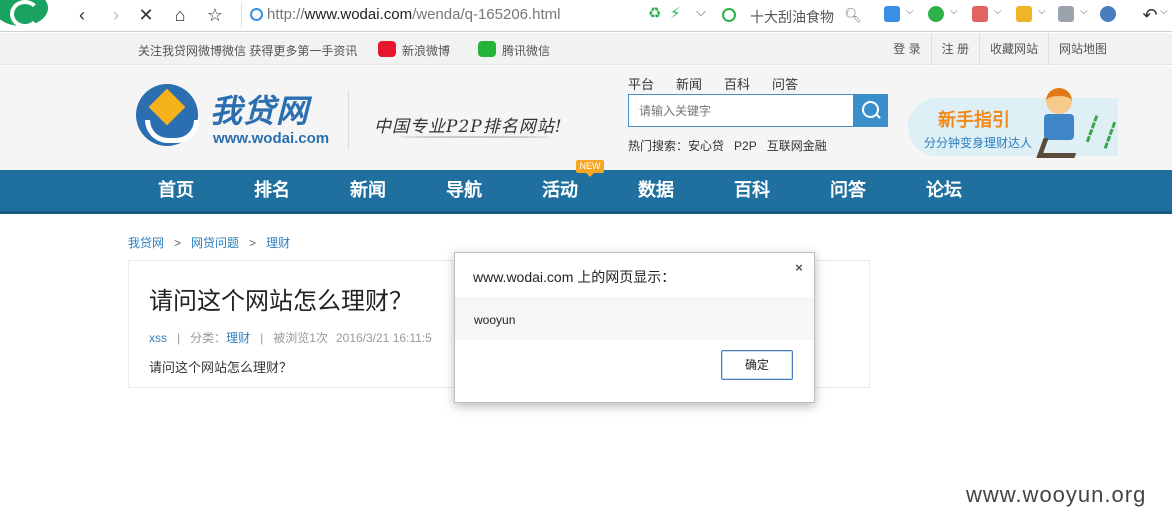 This screenshot has width=1172, height=525. Describe the element at coordinates (464, 190) in the screenshot. I see `nav-item-guide: 导航` at that location.